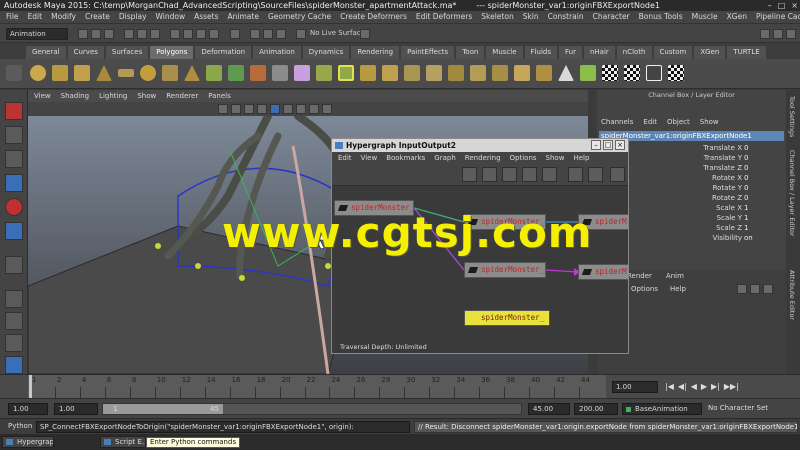  What do you see at coordinates (709, 122) in the screenshot?
I see `channel-menu-show: Show` at bounding box center [709, 122].